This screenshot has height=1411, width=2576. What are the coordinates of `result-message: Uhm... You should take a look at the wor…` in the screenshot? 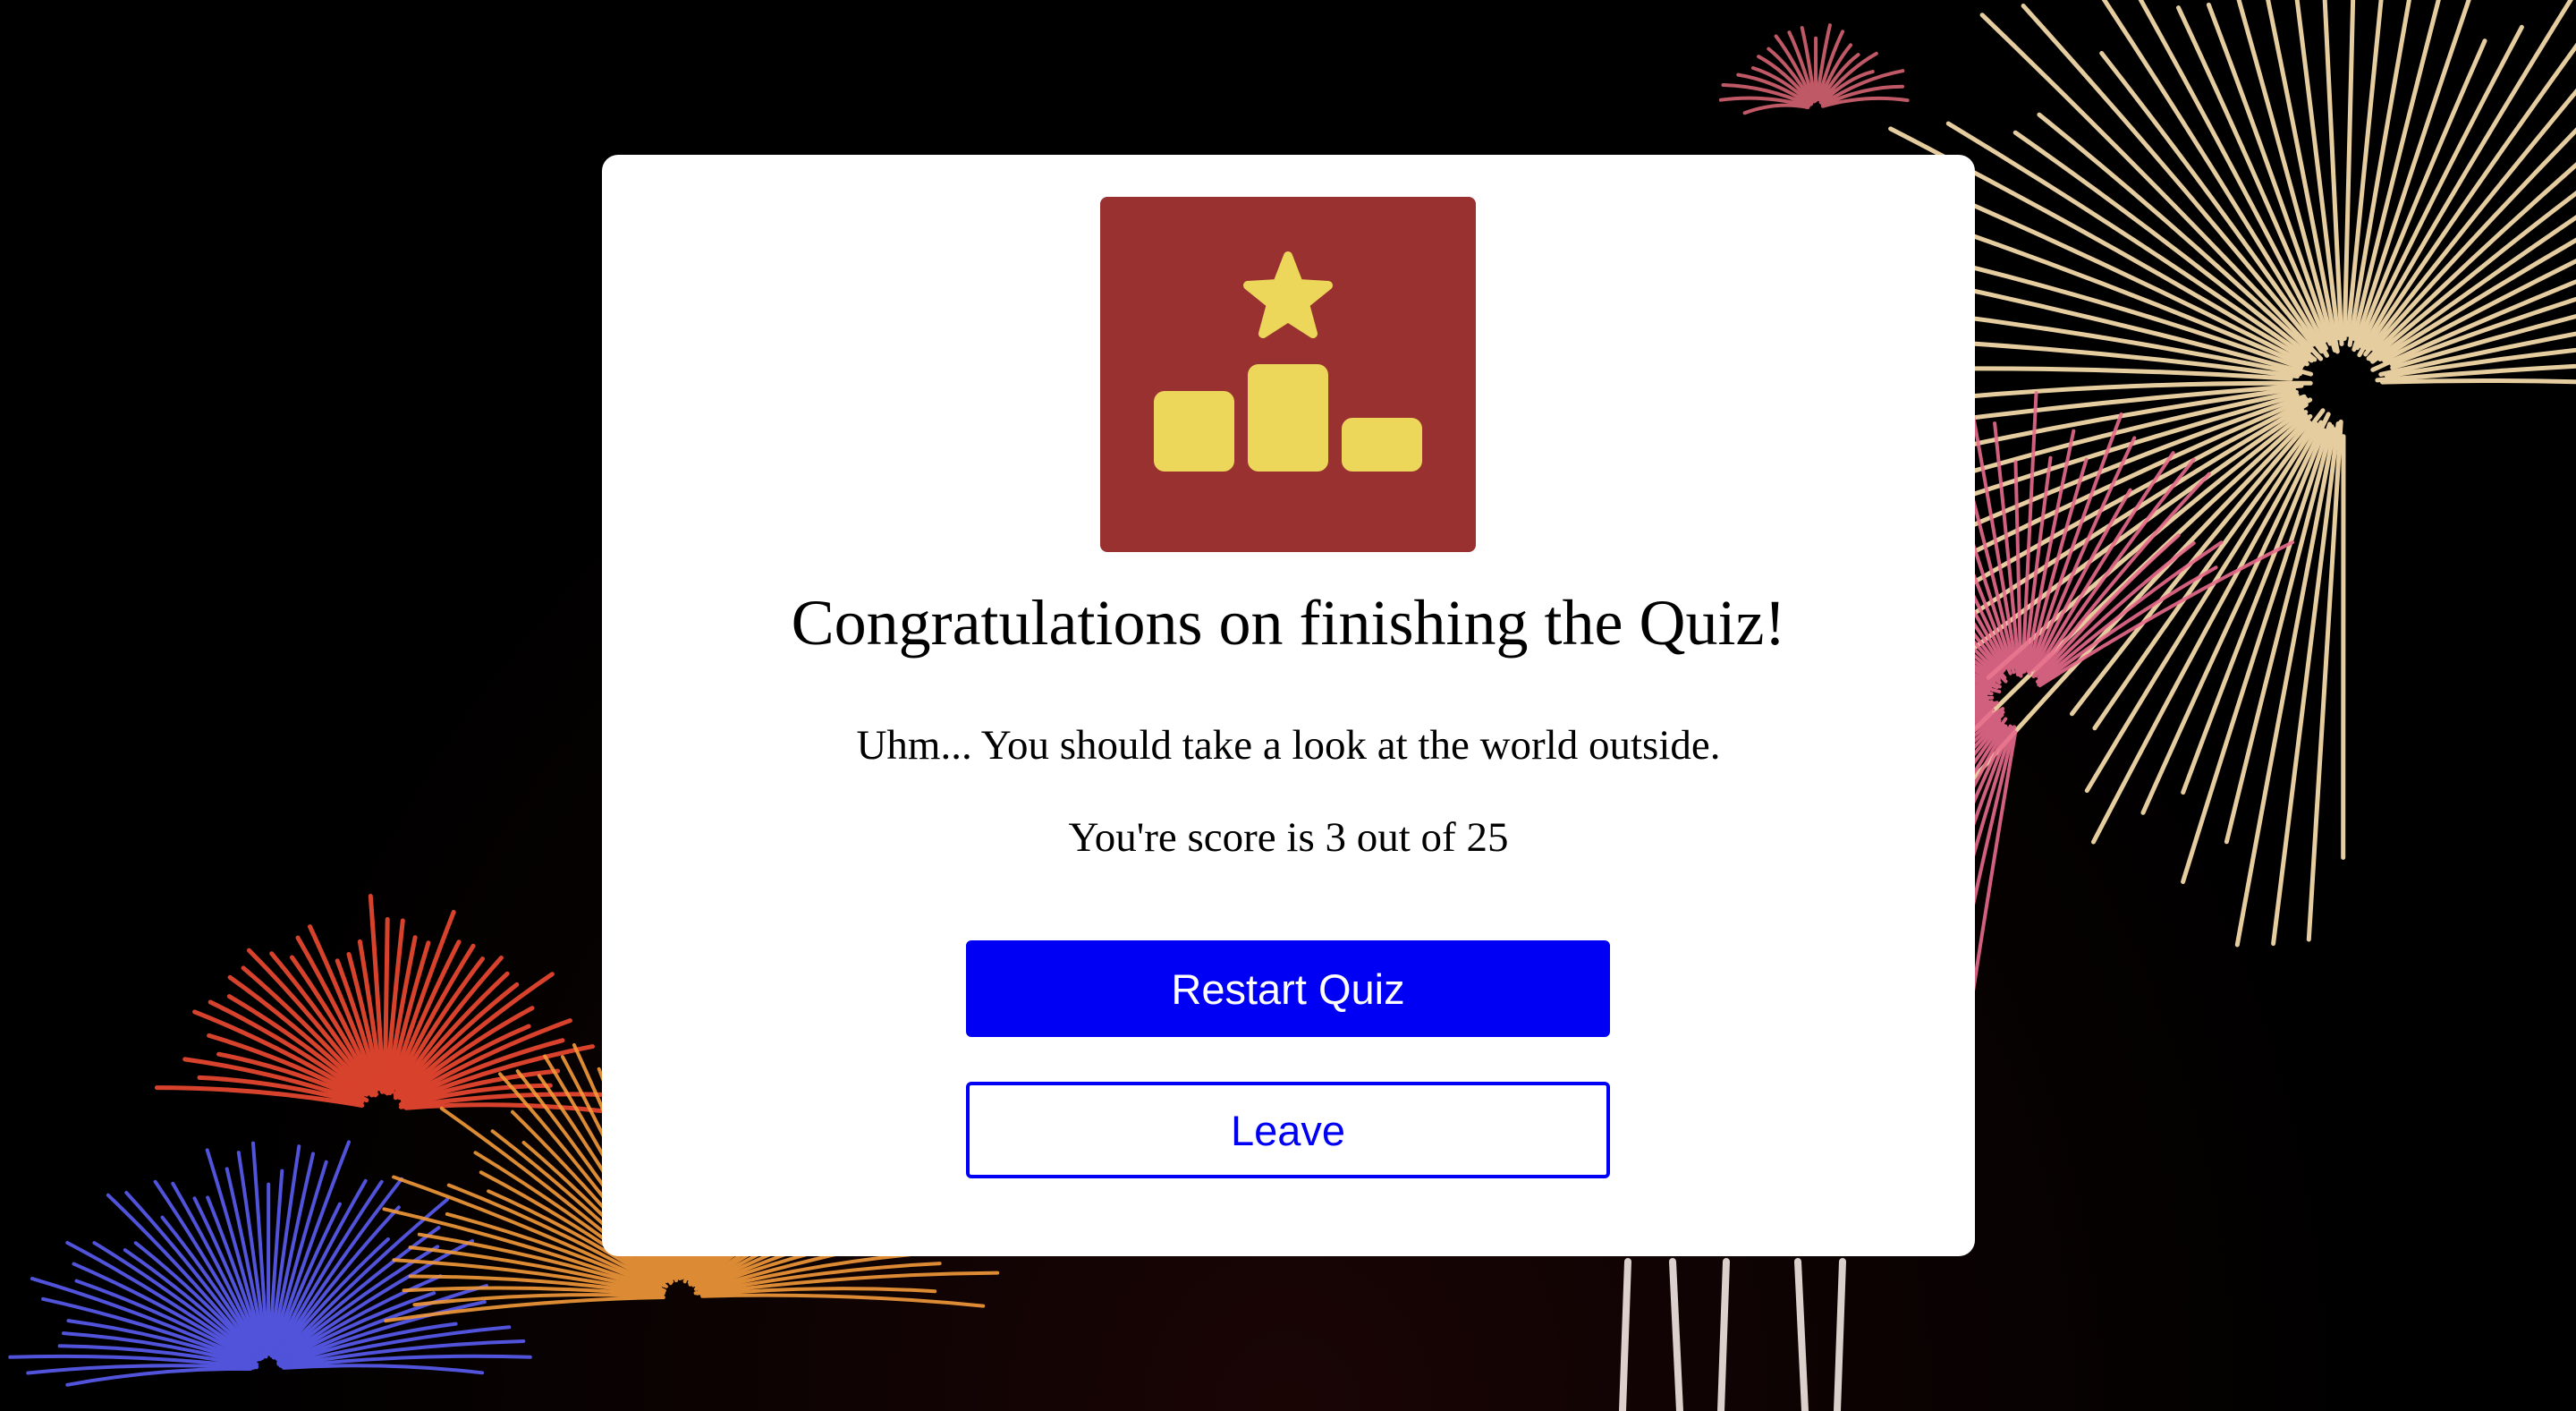 It's located at (1288, 745).